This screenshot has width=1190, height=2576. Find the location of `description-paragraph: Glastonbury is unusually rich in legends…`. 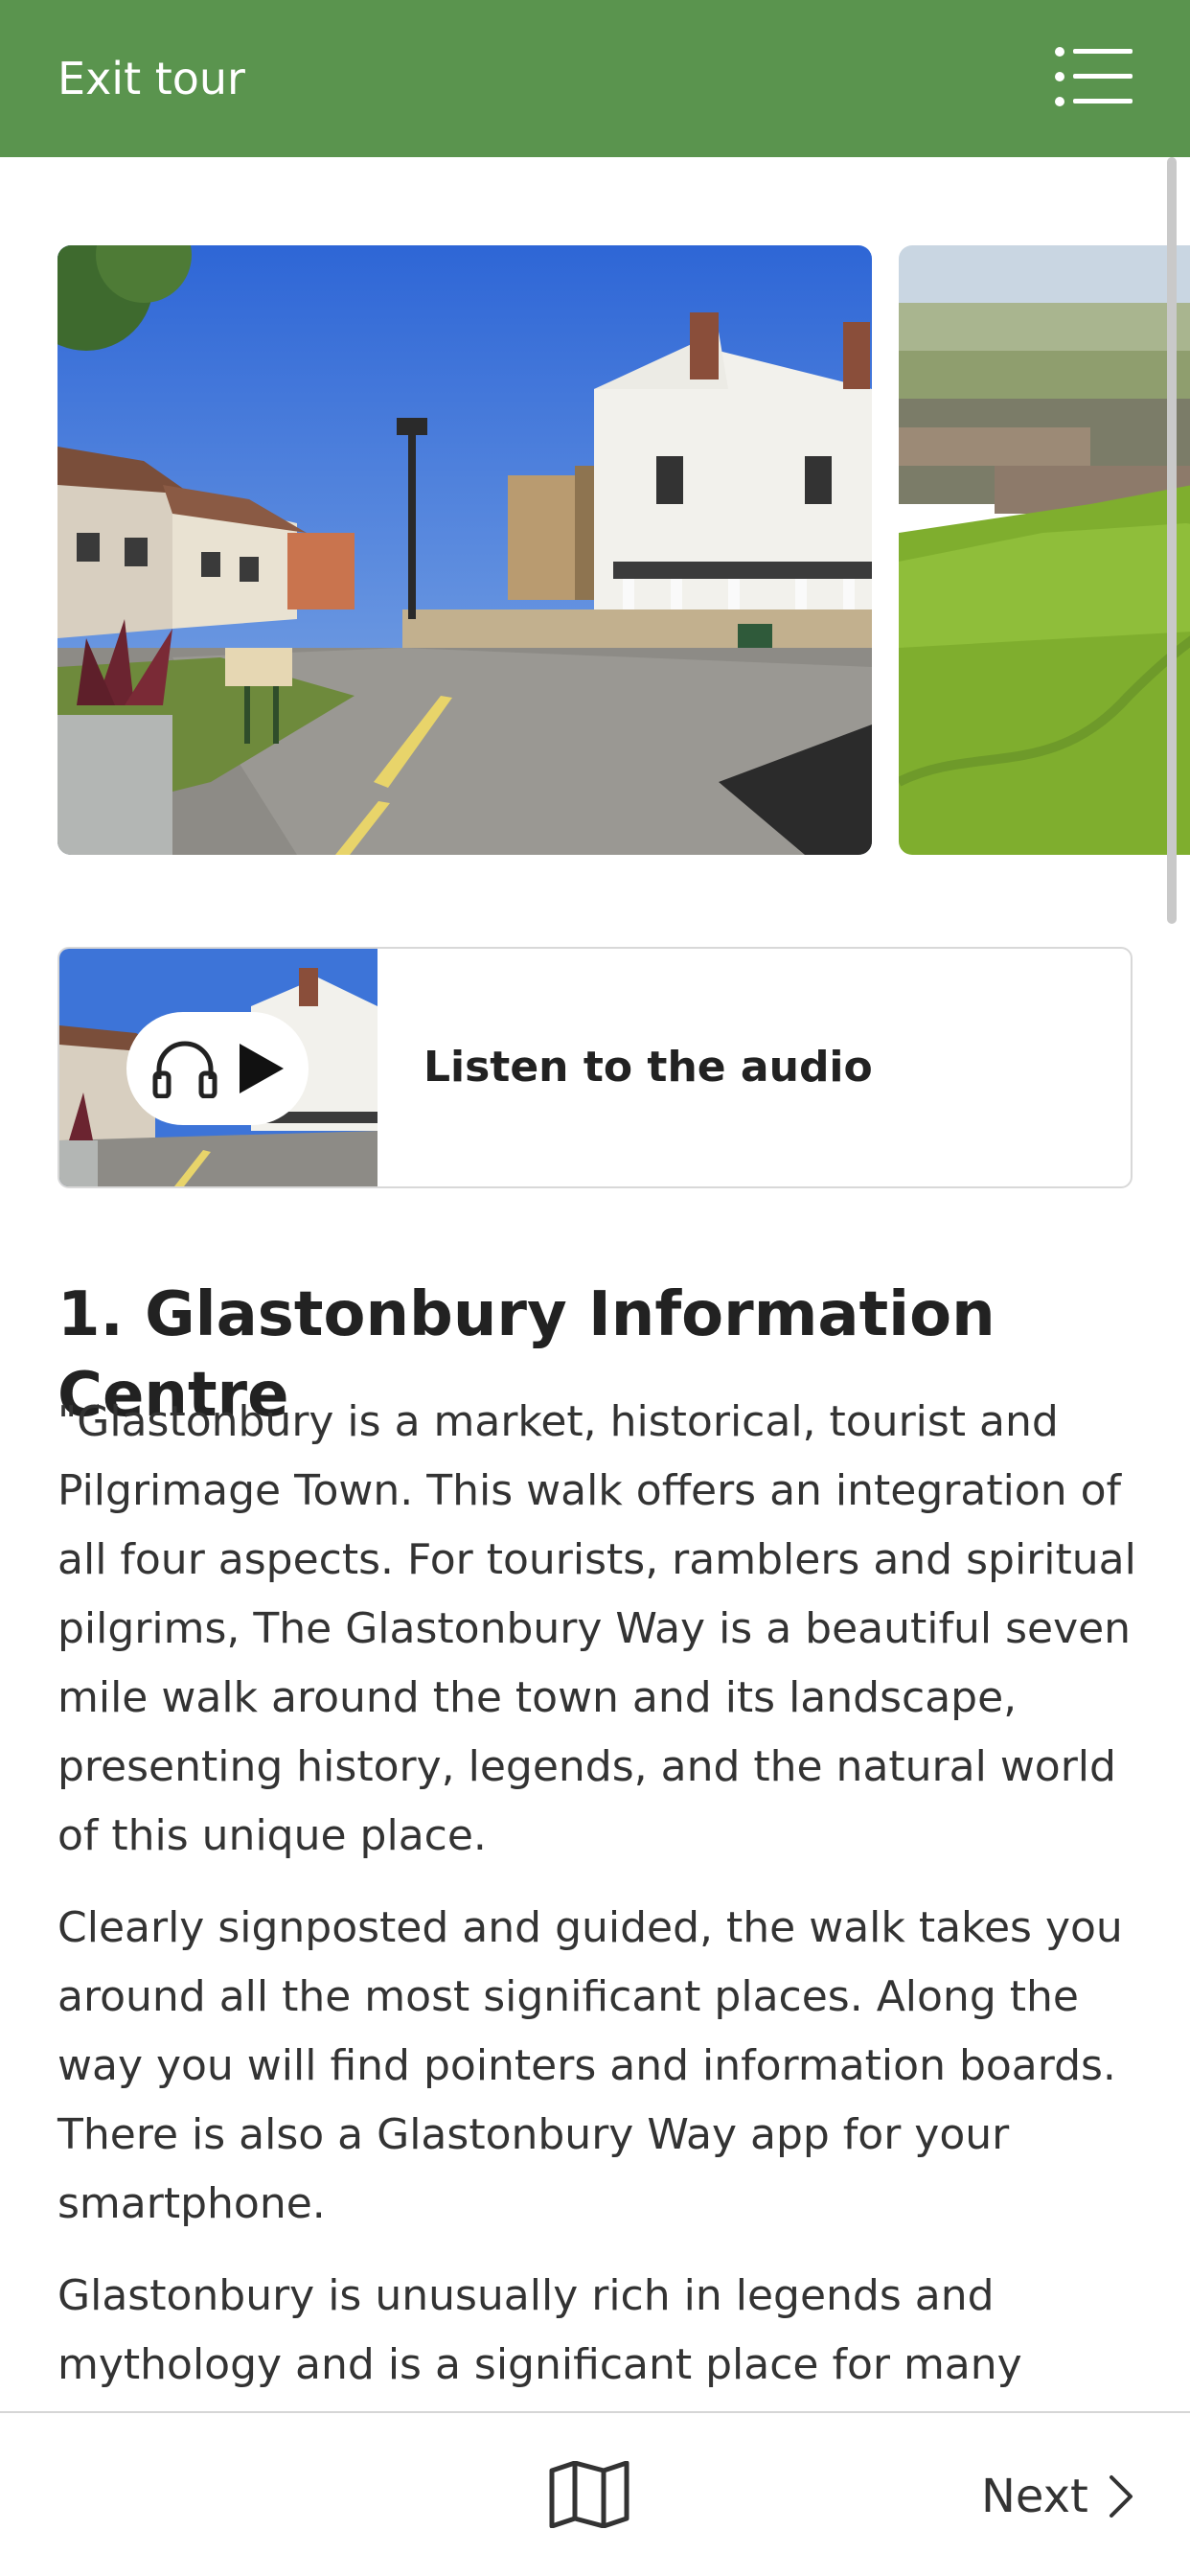

description-paragraph: Glastonbury is unusually rich in legends… is located at coordinates (540, 2330).